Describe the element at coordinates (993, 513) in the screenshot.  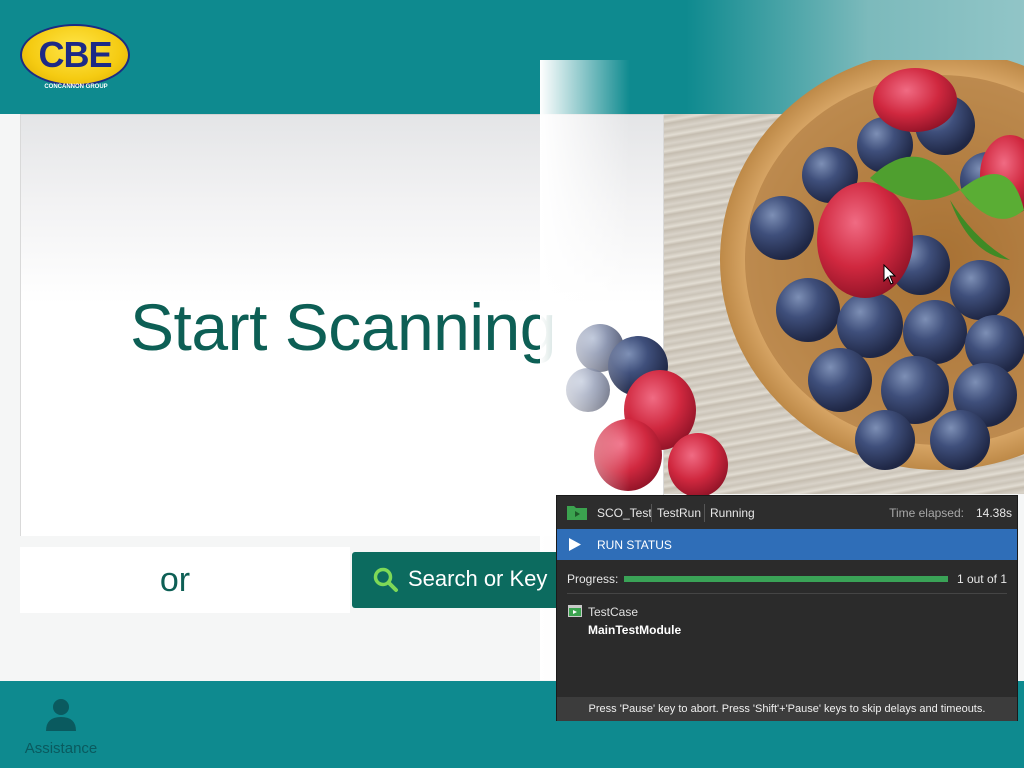
I see `elapsed-value: 14.38s` at that location.